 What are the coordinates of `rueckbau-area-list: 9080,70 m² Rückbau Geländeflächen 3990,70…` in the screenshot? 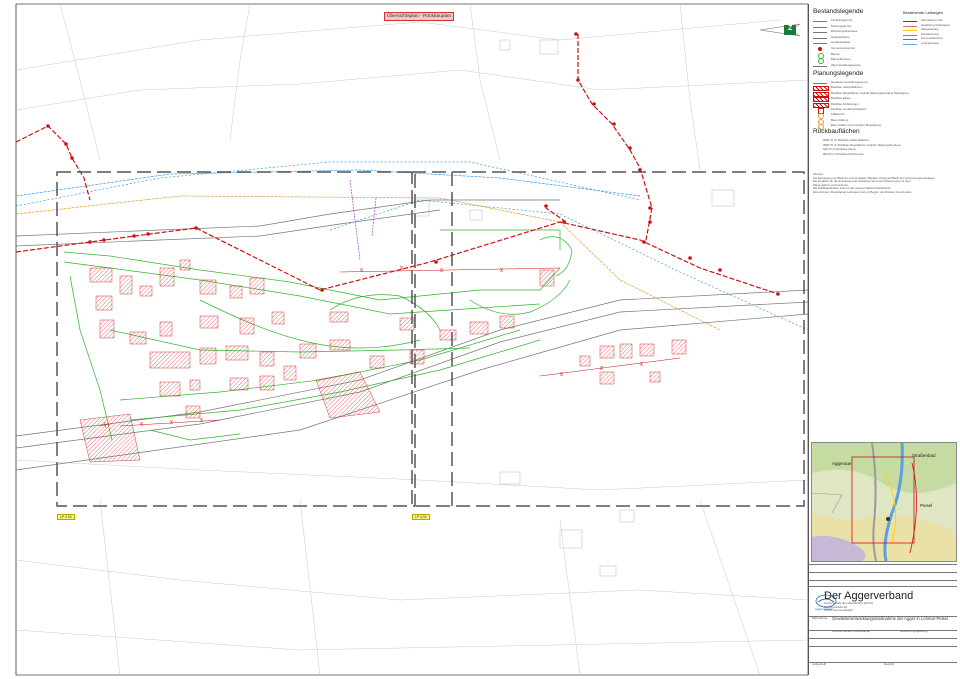 It's located at (888, 147).